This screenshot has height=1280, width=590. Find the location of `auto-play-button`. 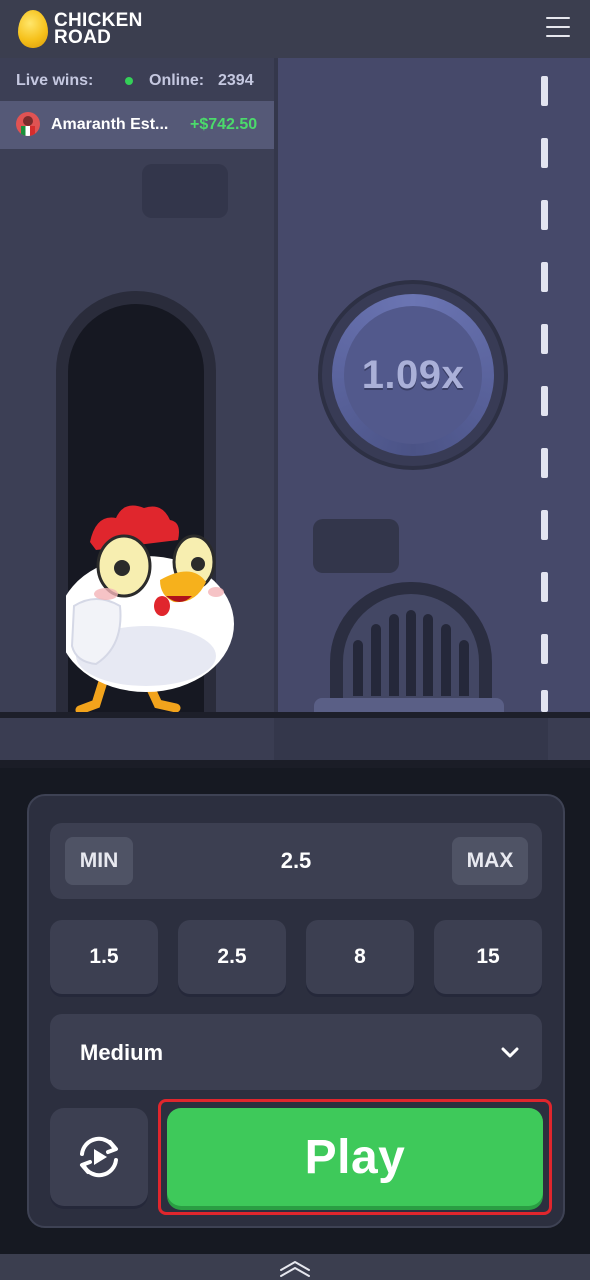

auto-play-button is located at coordinates (99, 1157).